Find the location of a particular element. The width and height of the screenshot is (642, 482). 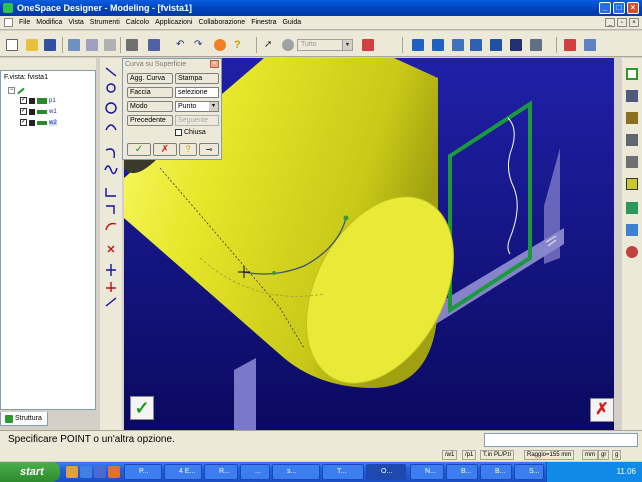

menu-finestra: Finestra is located at coordinates (263, 22).